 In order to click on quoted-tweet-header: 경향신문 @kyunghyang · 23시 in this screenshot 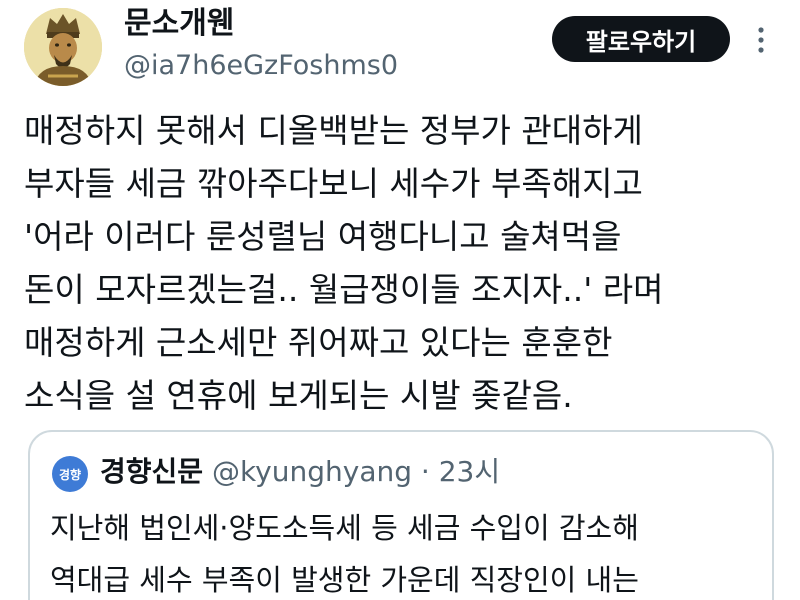, I will do `click(300, 472)`.